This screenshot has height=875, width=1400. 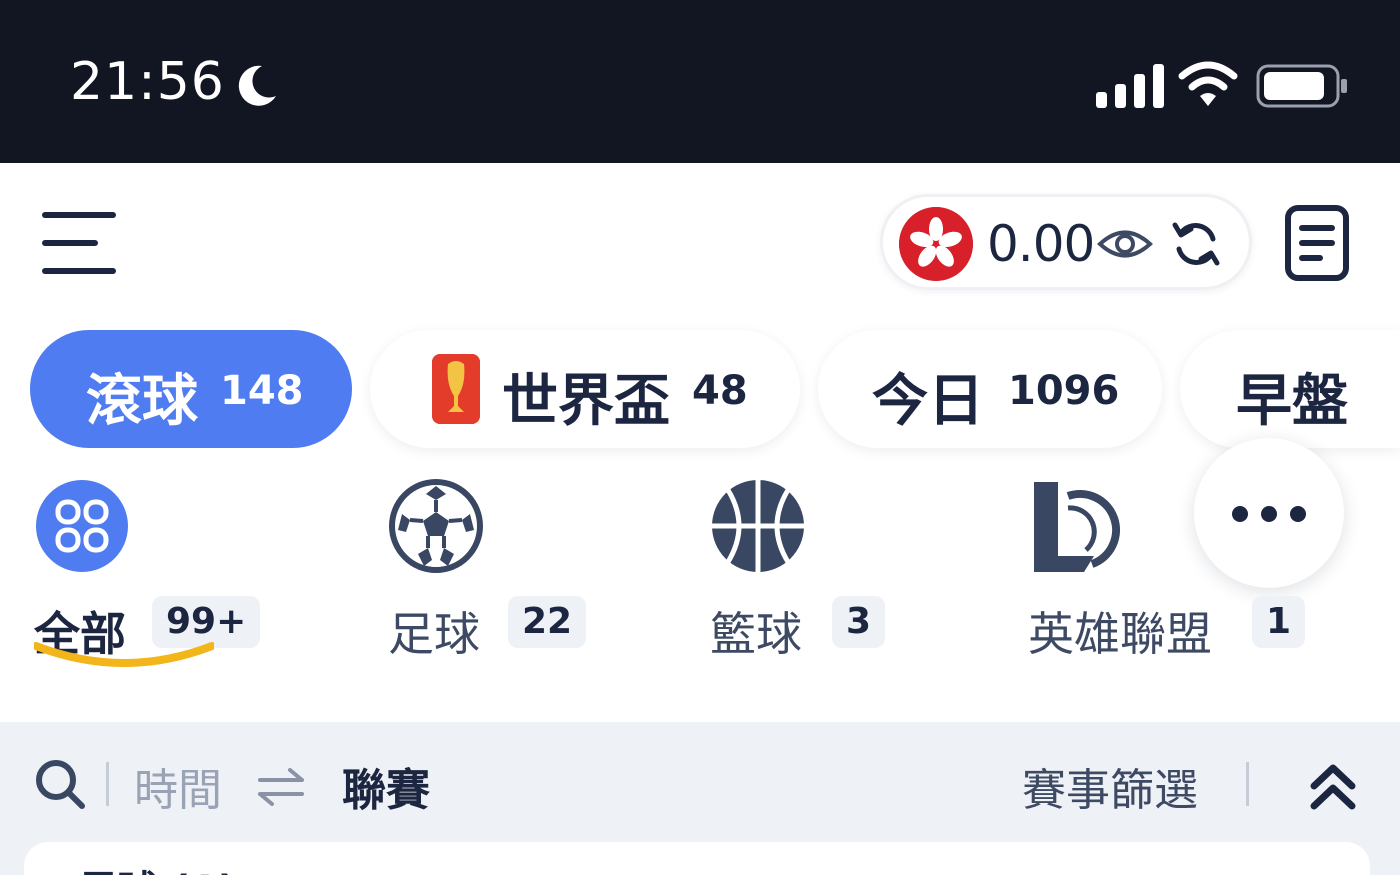 I want to click on sport-league-of-legends: 英雄聯盟 1, so click(x=1178, y=578).